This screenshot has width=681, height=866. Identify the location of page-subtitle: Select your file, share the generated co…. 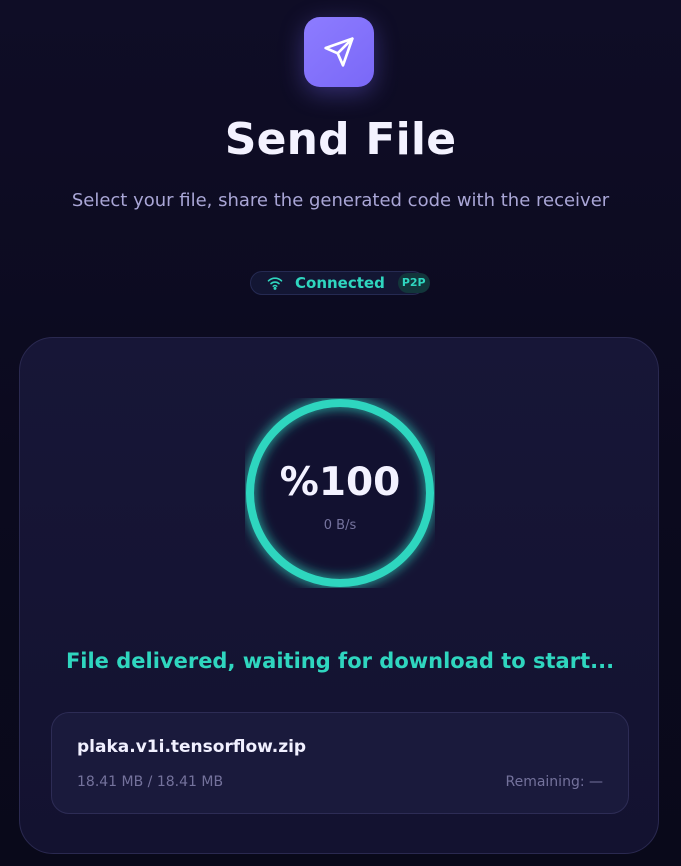
(340, 200).